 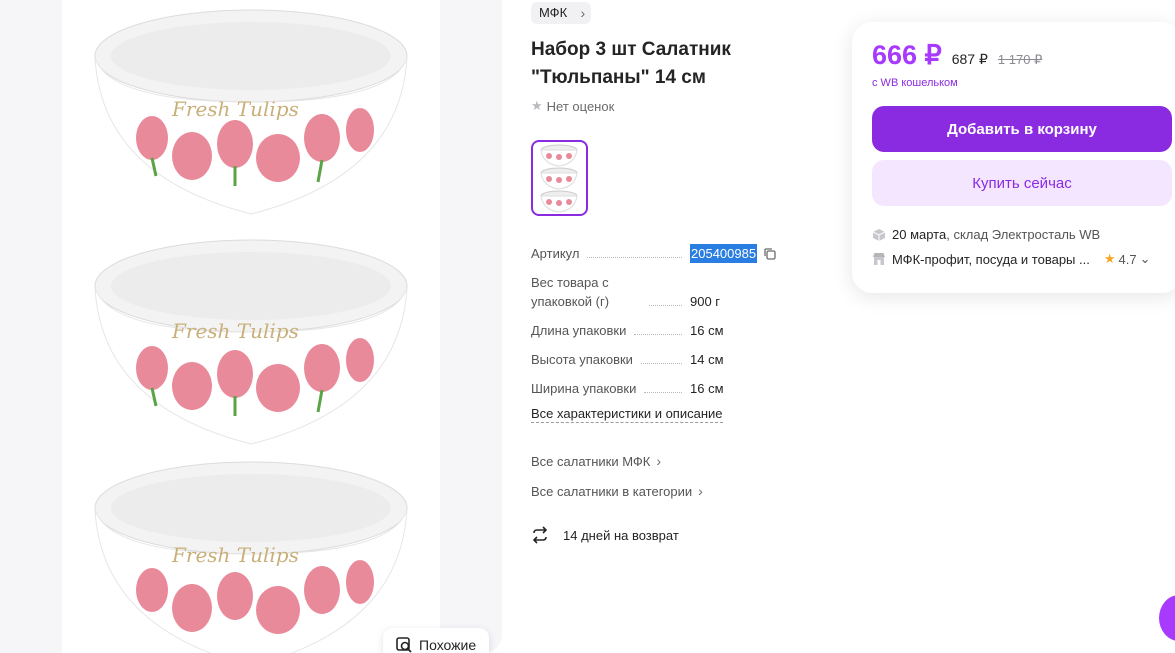 I want to click on brand-bowls-label: Все салатники МФК, so click(x=591, y=461).